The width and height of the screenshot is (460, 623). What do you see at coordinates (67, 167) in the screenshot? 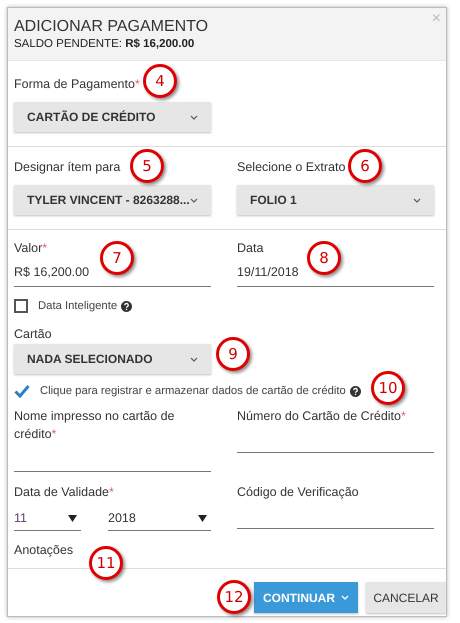
I see `field-label: Designar ítem para` at bounding box center [67, 167].